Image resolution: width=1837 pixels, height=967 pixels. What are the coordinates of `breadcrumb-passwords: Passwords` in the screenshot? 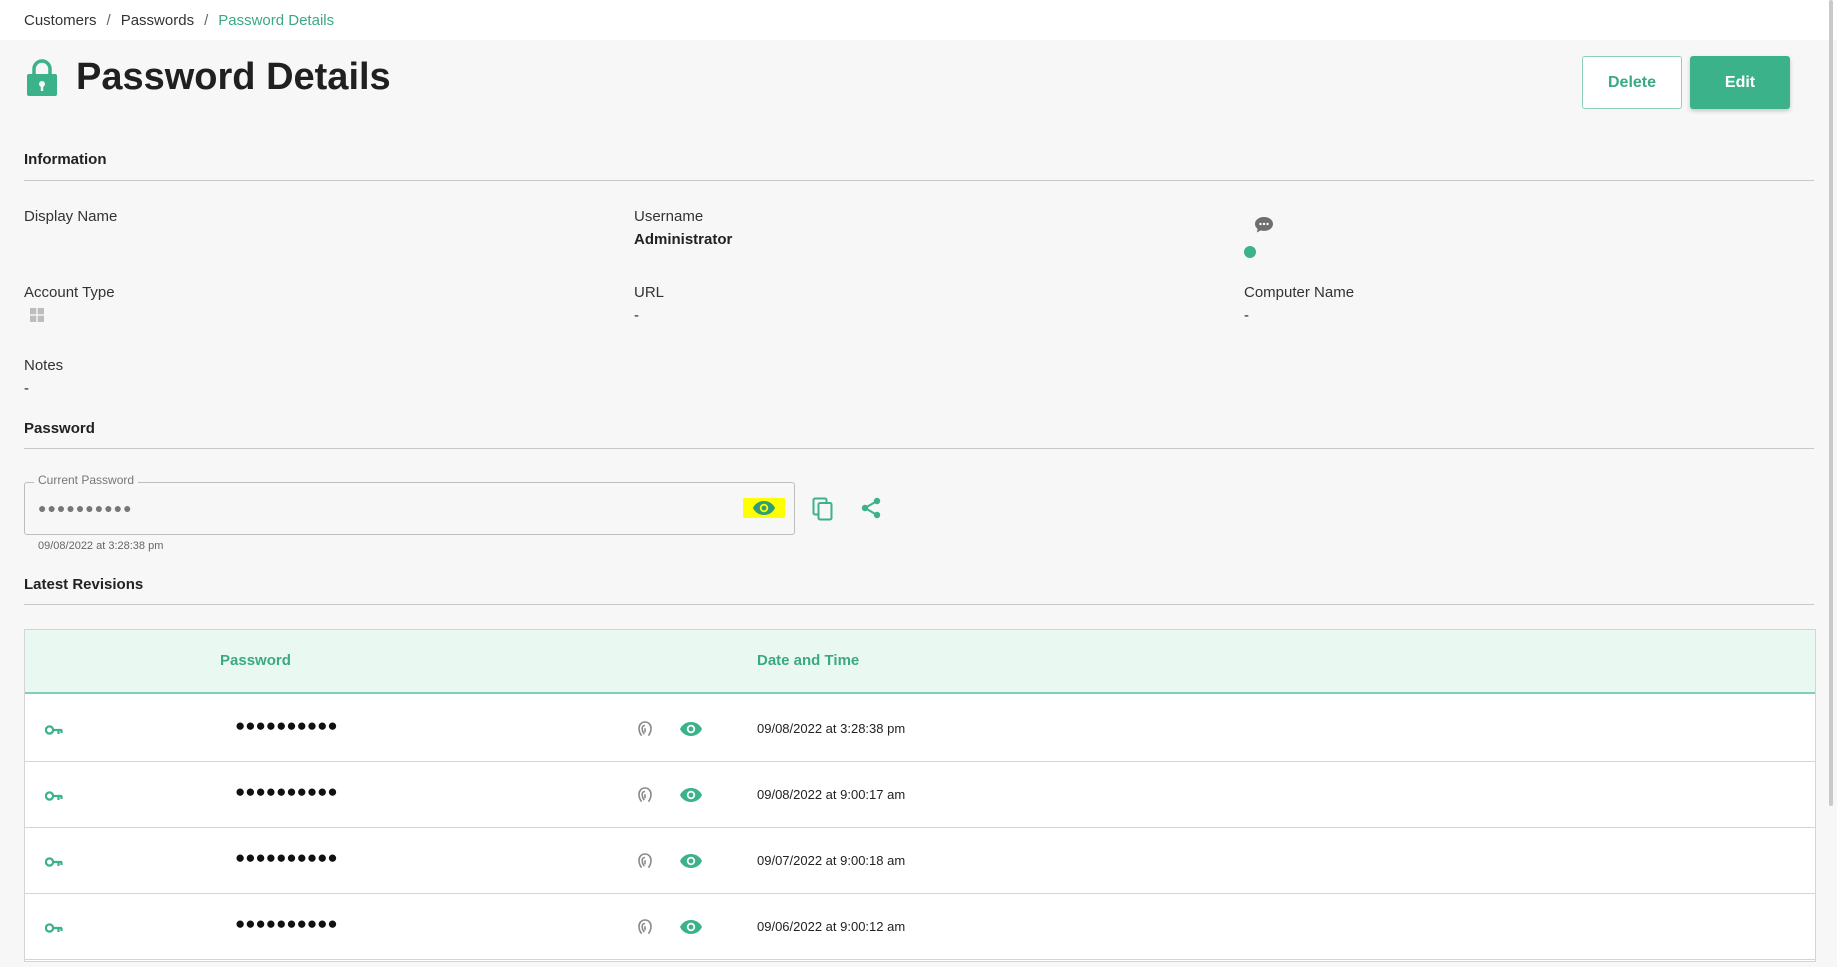 It's located at (157, 20).